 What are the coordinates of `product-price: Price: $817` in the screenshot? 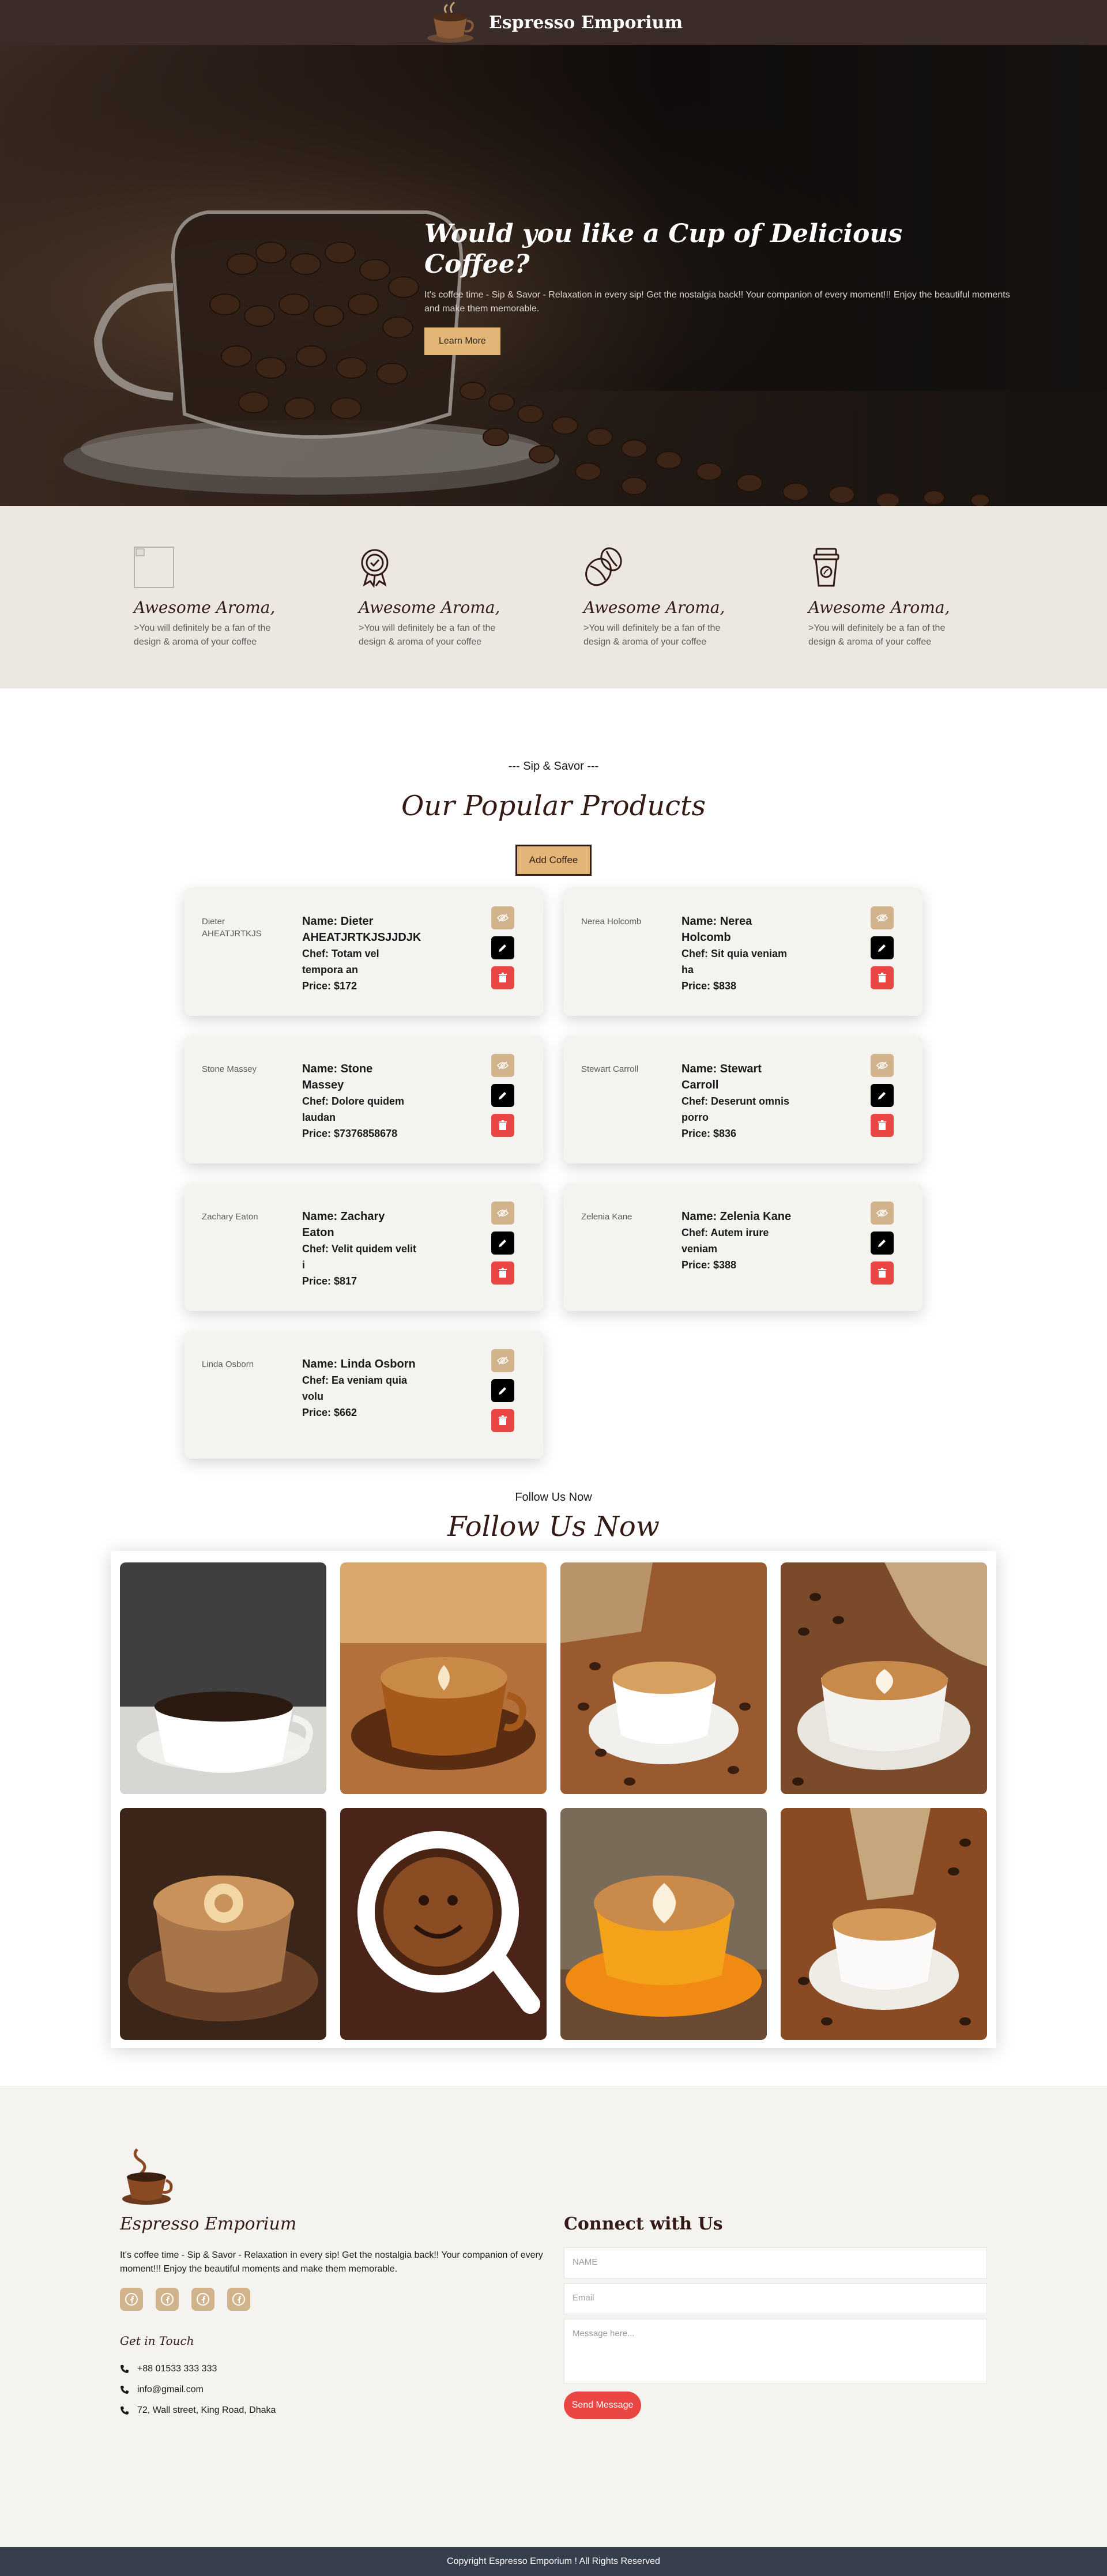 It's located at (329, 1281).